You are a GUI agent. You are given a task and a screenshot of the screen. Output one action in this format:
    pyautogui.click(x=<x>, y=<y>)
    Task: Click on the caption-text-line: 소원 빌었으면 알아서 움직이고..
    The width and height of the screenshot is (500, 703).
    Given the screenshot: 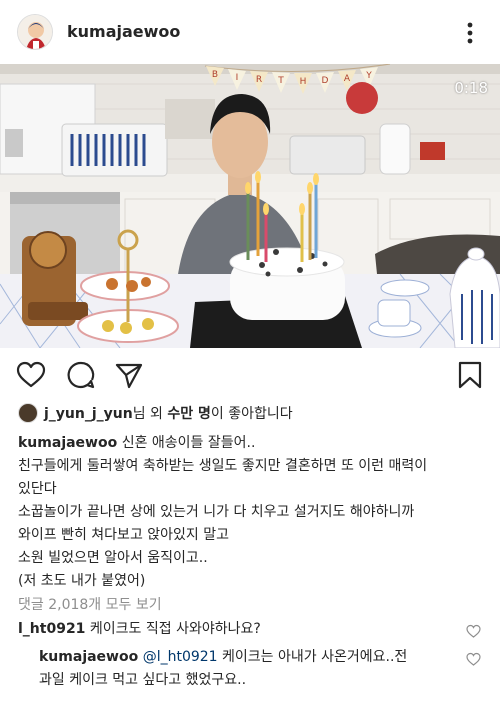 What is the action you would take?
    pyautogui.click(x=113, y=558)
    